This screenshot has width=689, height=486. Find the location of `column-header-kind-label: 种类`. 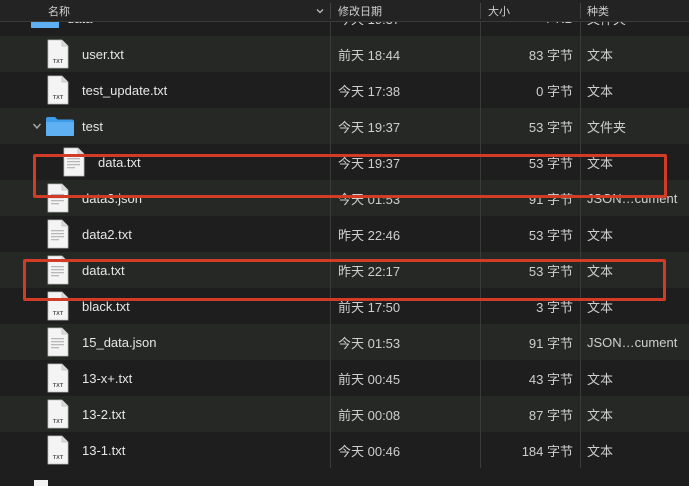

column-header-kind-label: 种类 is located at coordinates (598, 12).